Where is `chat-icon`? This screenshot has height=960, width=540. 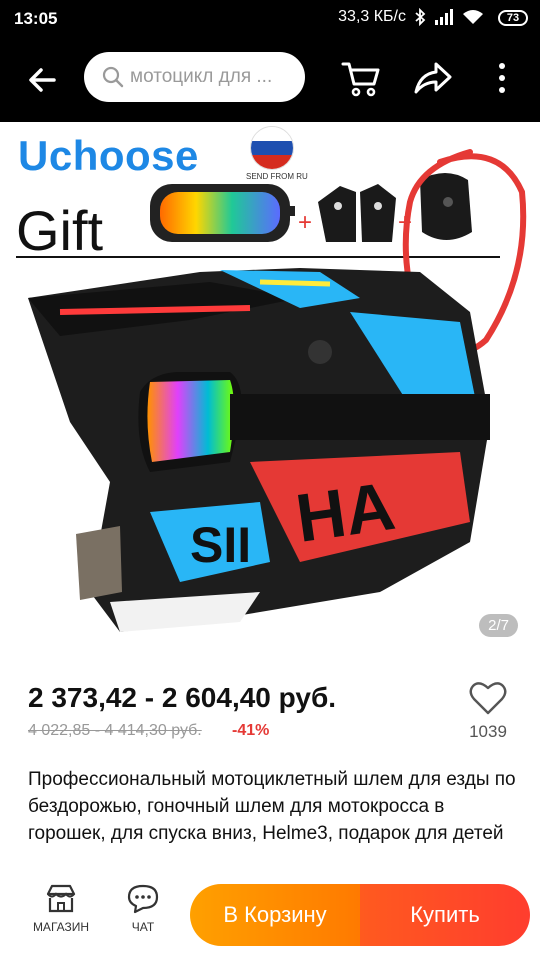 chat-icon is located at coordinates (143, 899).